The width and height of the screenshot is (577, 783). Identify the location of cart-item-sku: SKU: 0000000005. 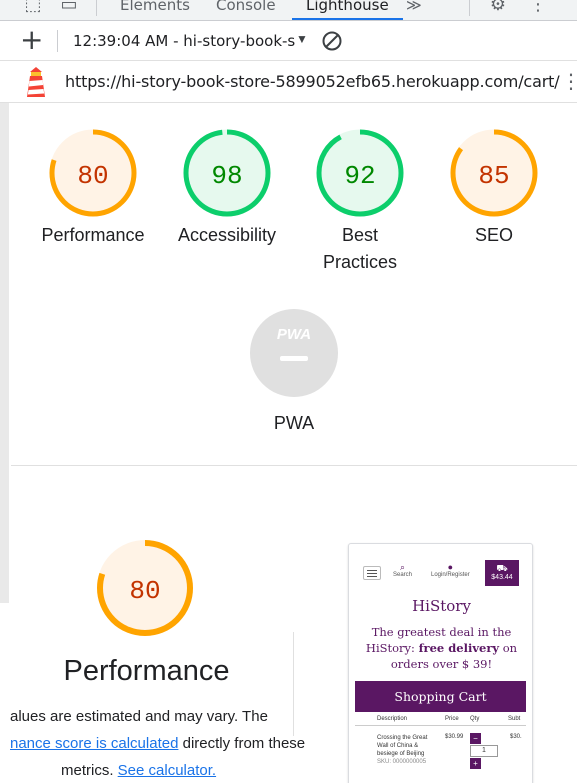
(402, 762).